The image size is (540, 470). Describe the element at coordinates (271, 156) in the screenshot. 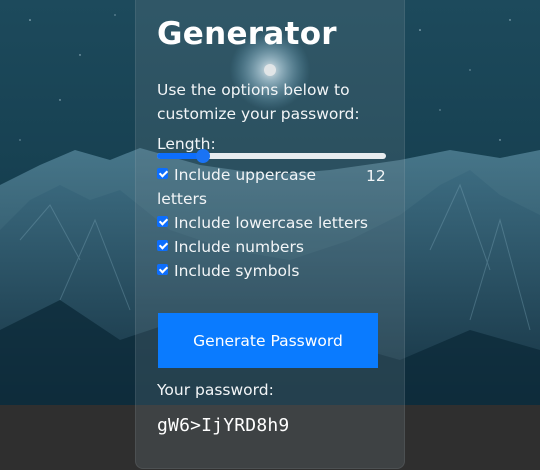

I see `length-slider` at that location.